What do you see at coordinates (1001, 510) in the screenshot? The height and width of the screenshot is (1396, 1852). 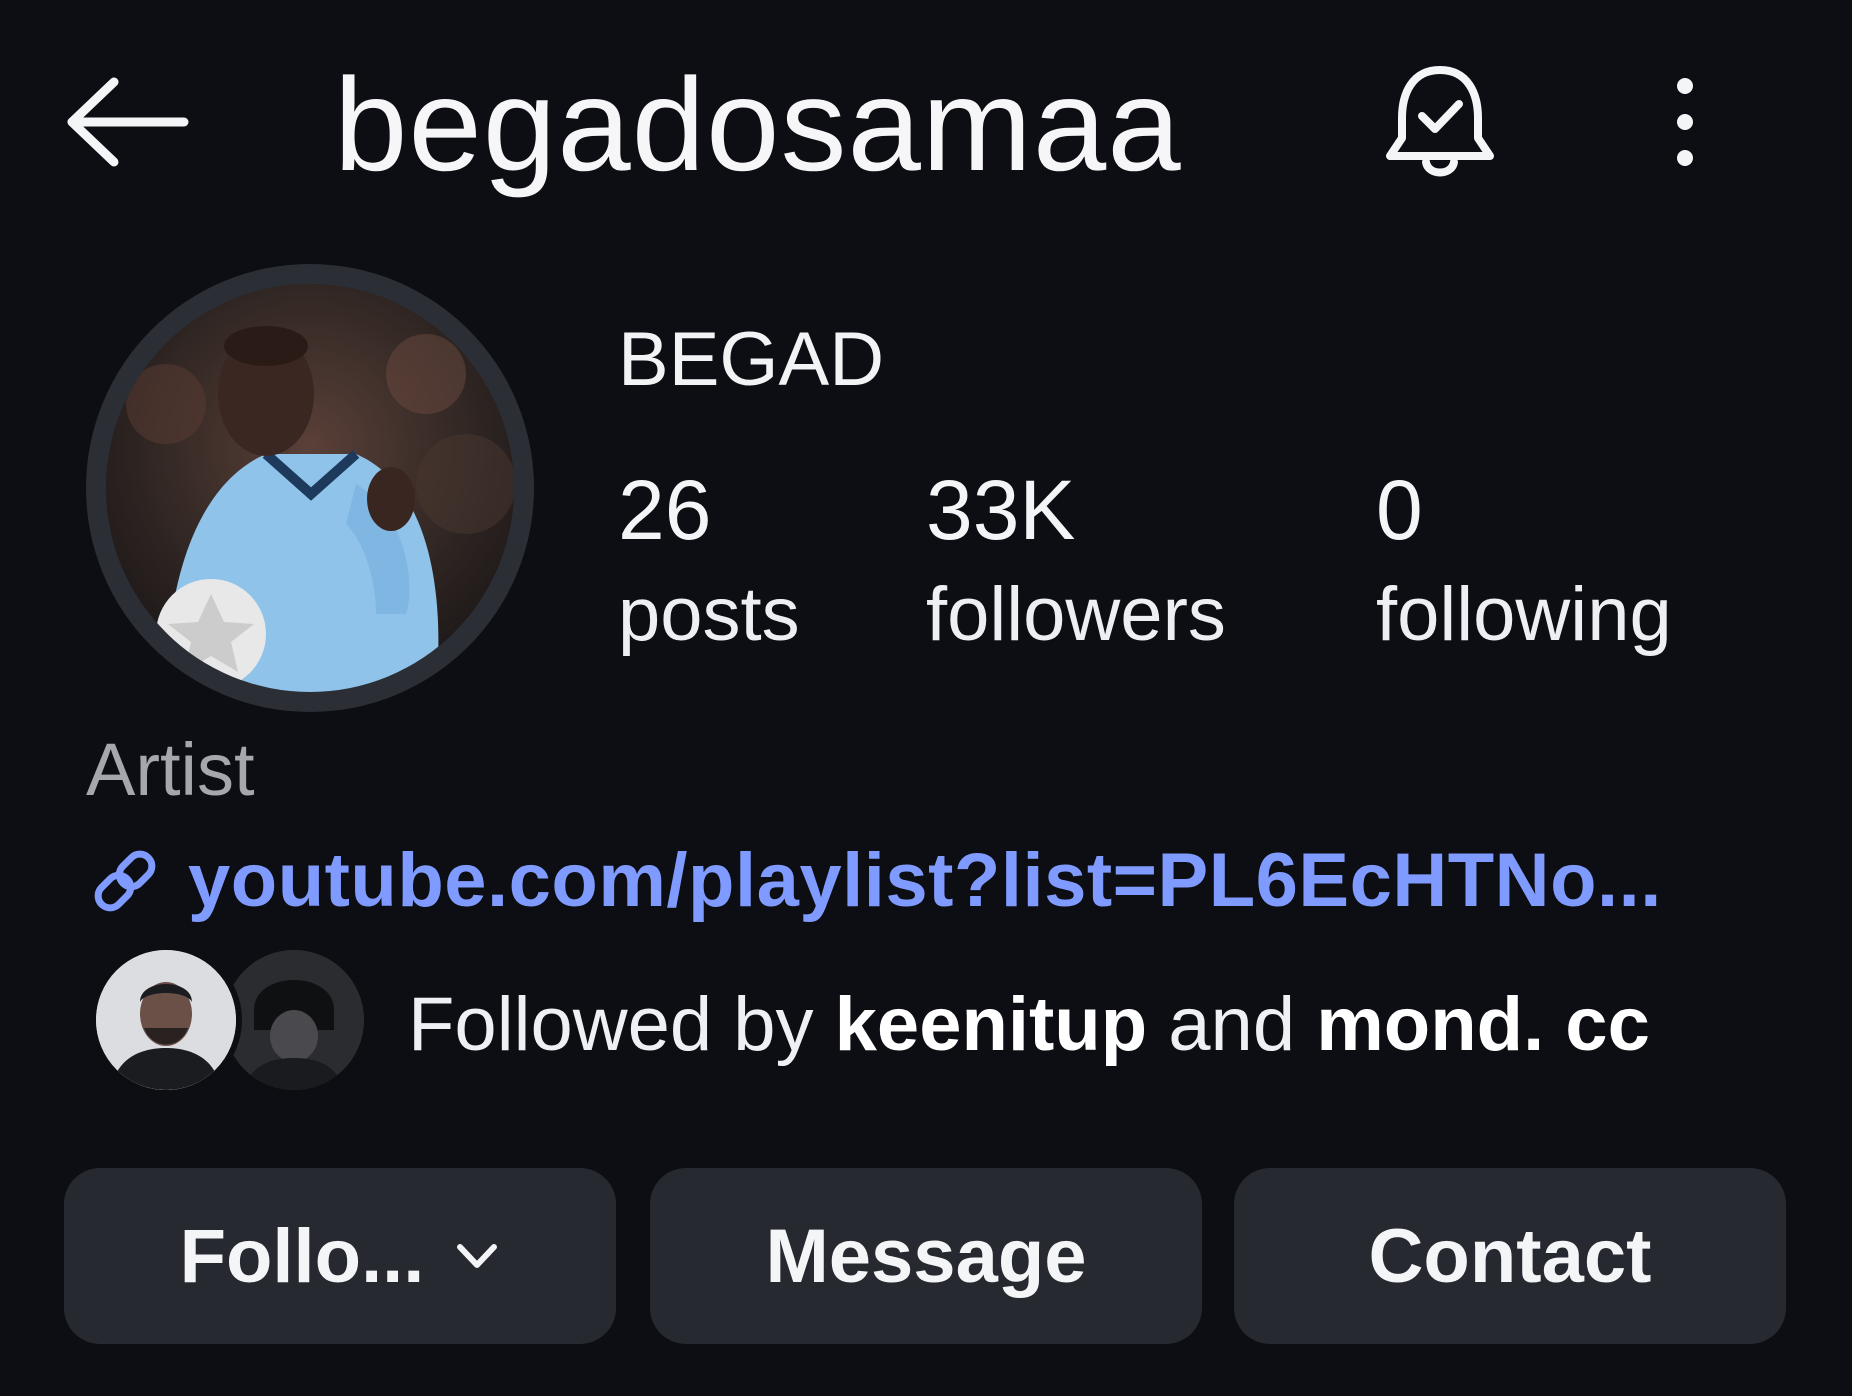 I see `followers-count: 33K` at bounding box center [1001, 510].